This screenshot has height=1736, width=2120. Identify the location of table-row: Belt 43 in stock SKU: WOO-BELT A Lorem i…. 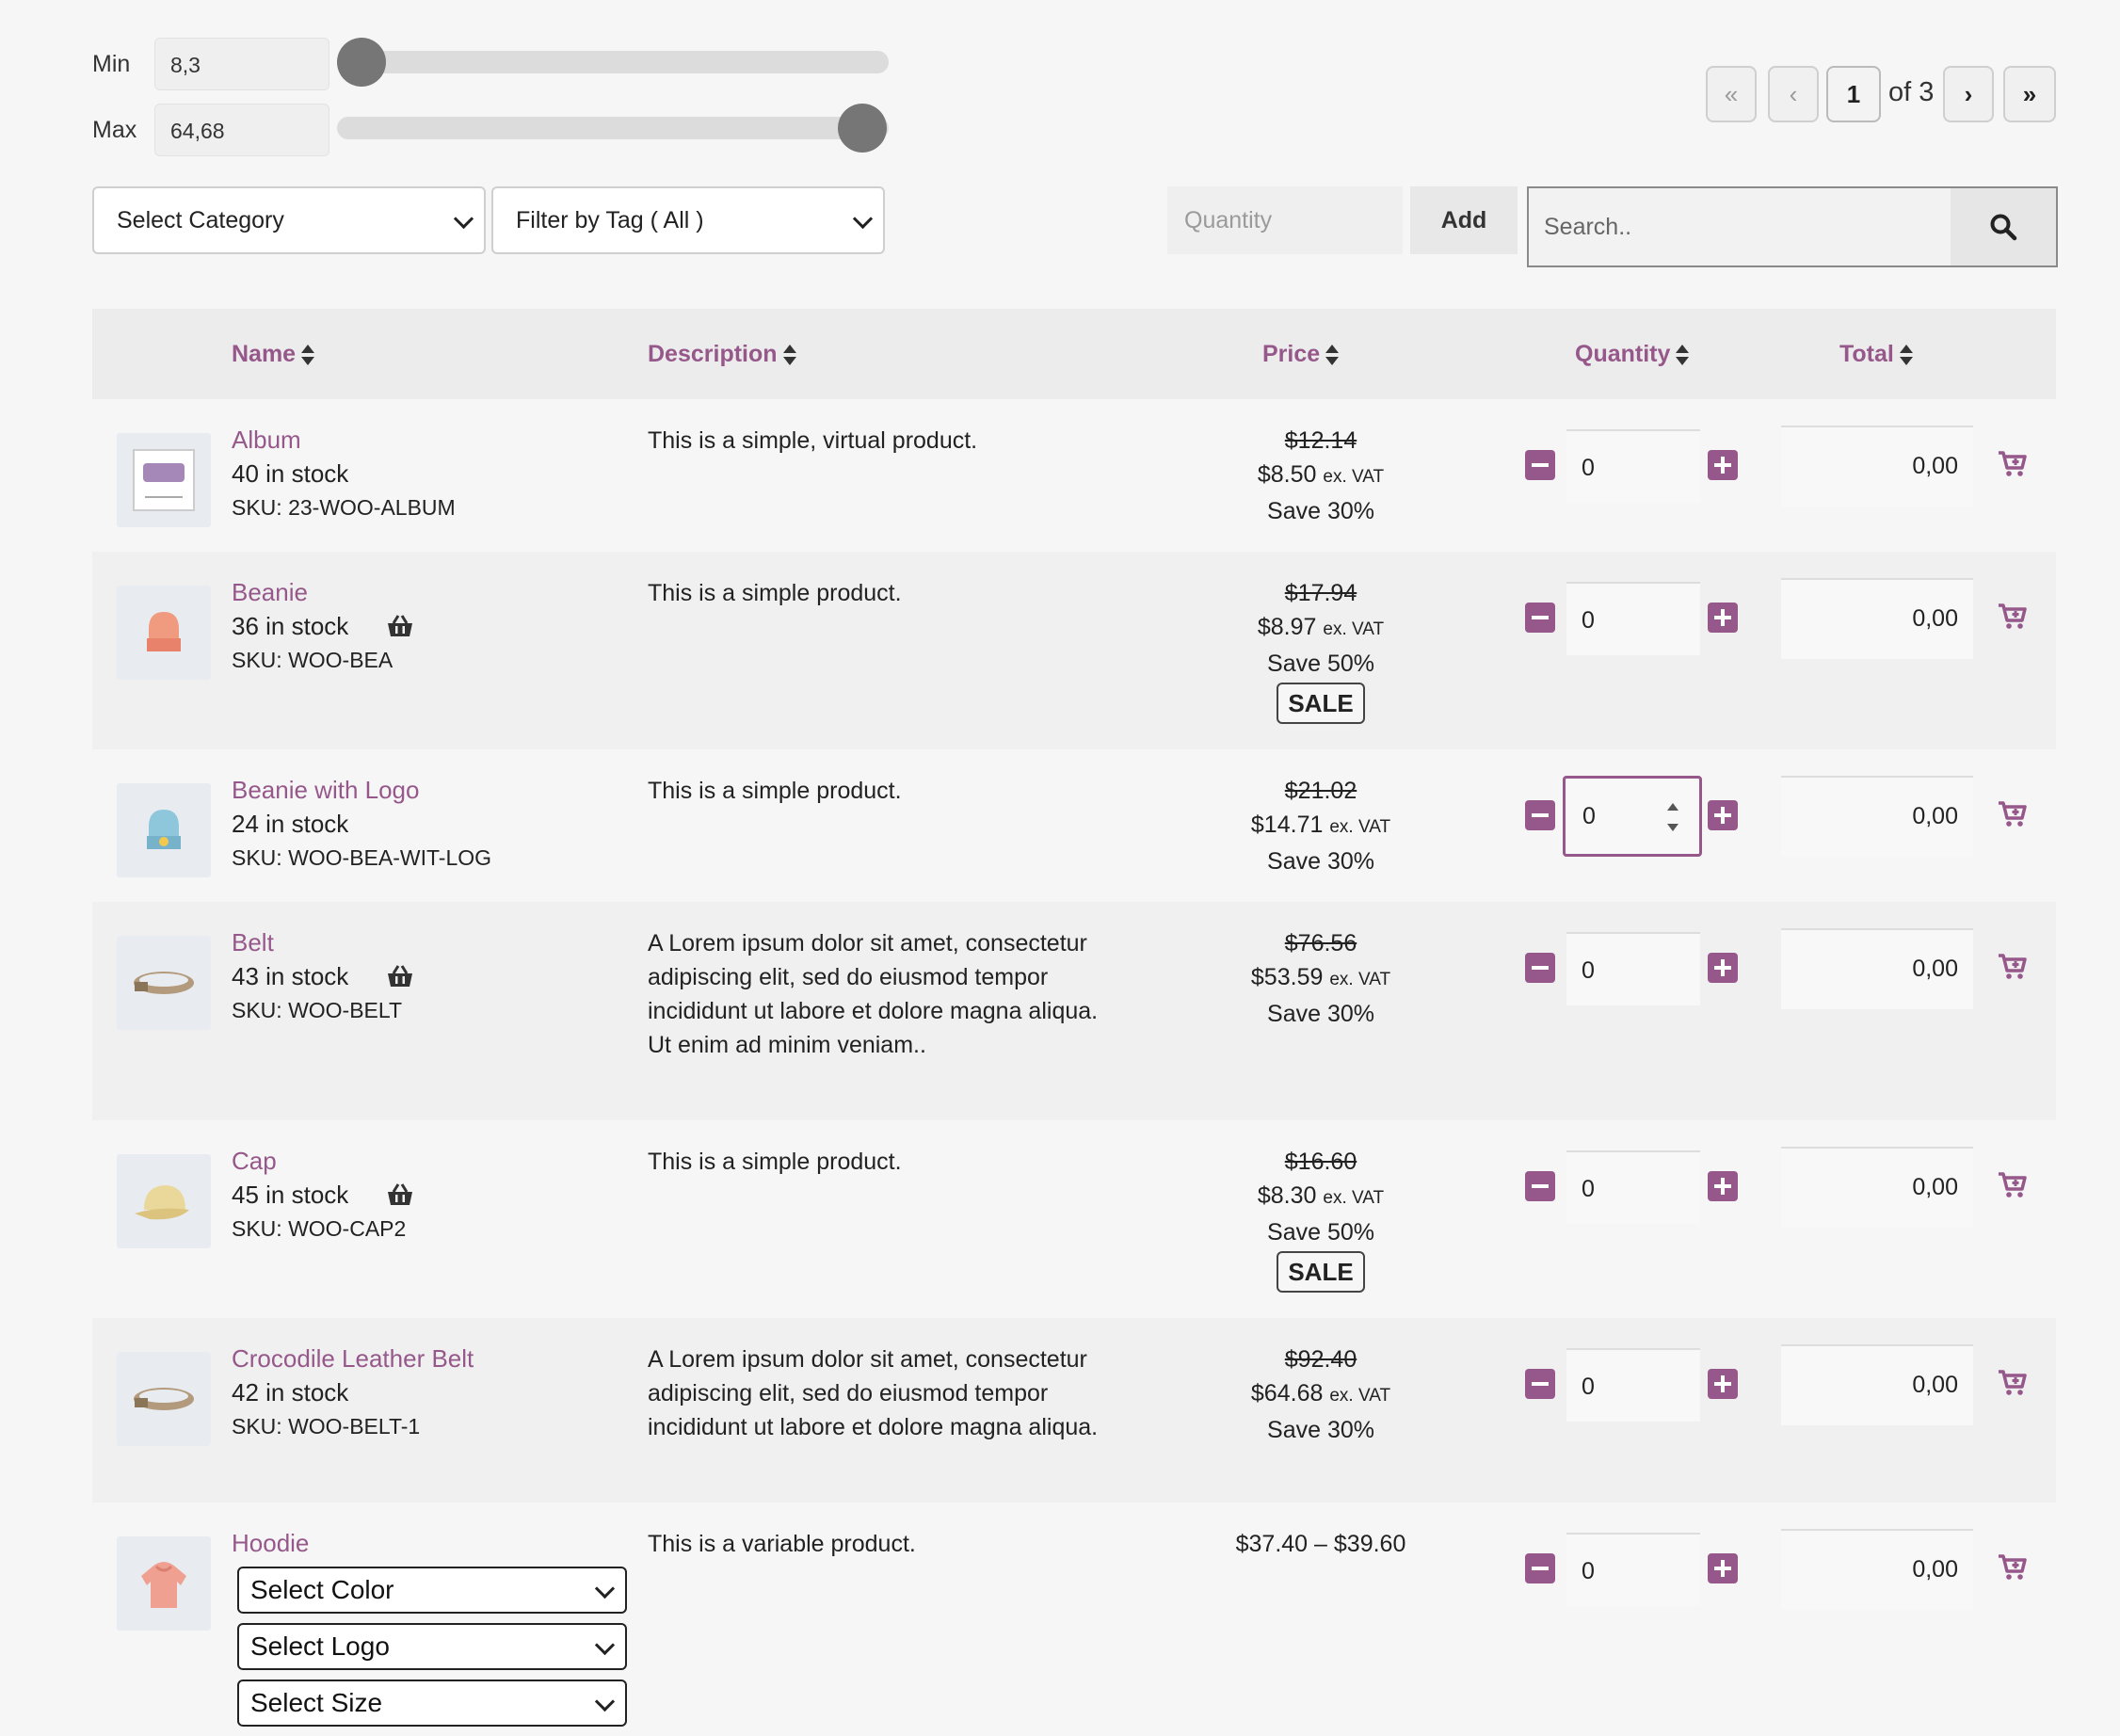
(1074, 1011).